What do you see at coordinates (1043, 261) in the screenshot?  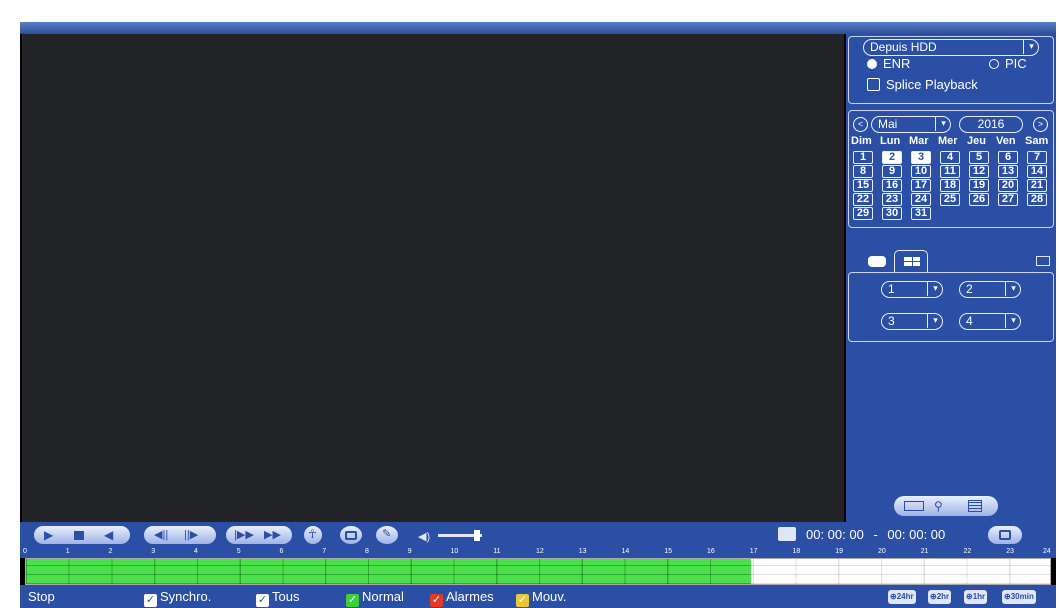 I see `fullscreen-icon` at bounding box center [1043, 261].